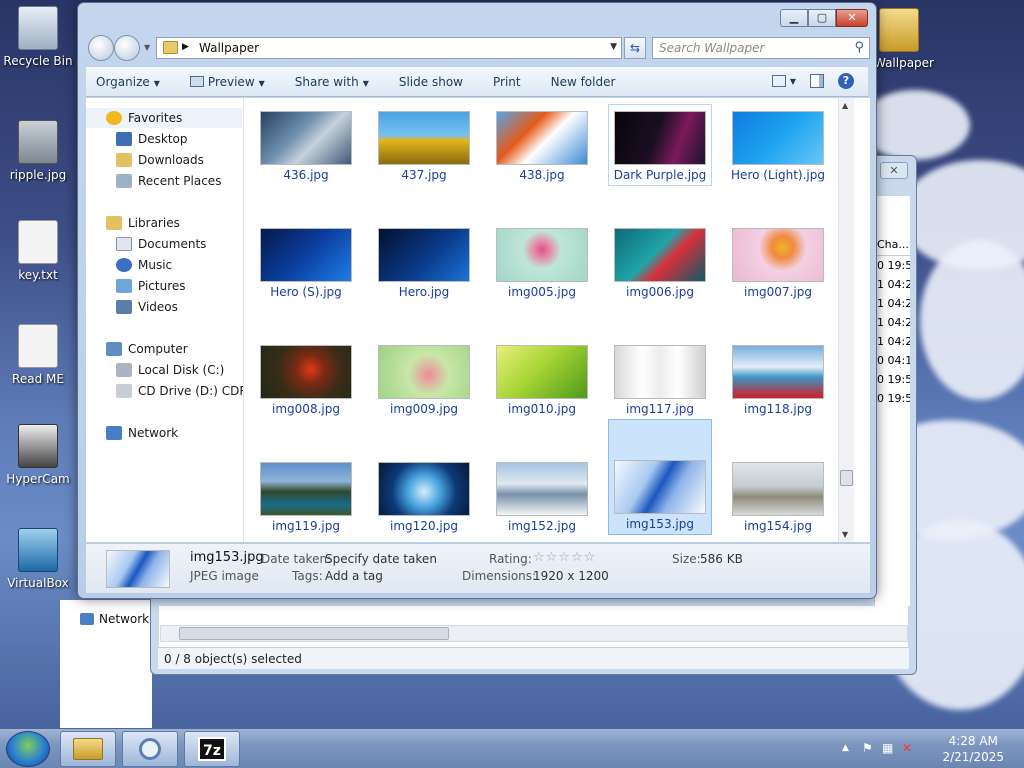 This screenshot has height=768, width=1024. Describe the element at coordinates (542, 145) in the screenshot. I see `file-thumbnail: 438.jpg` at that location.